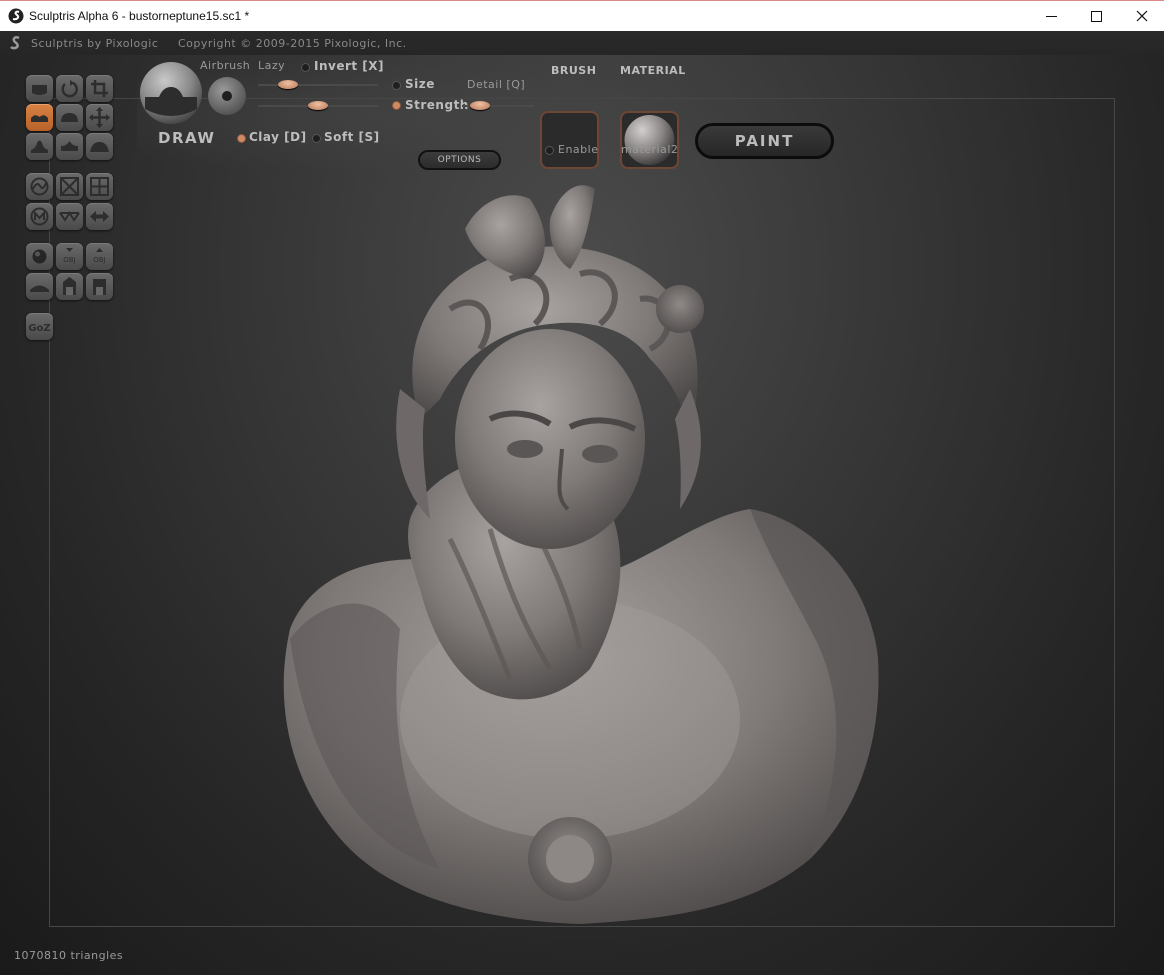  I want to click on brush-enable-toggle, so click(549, 150).